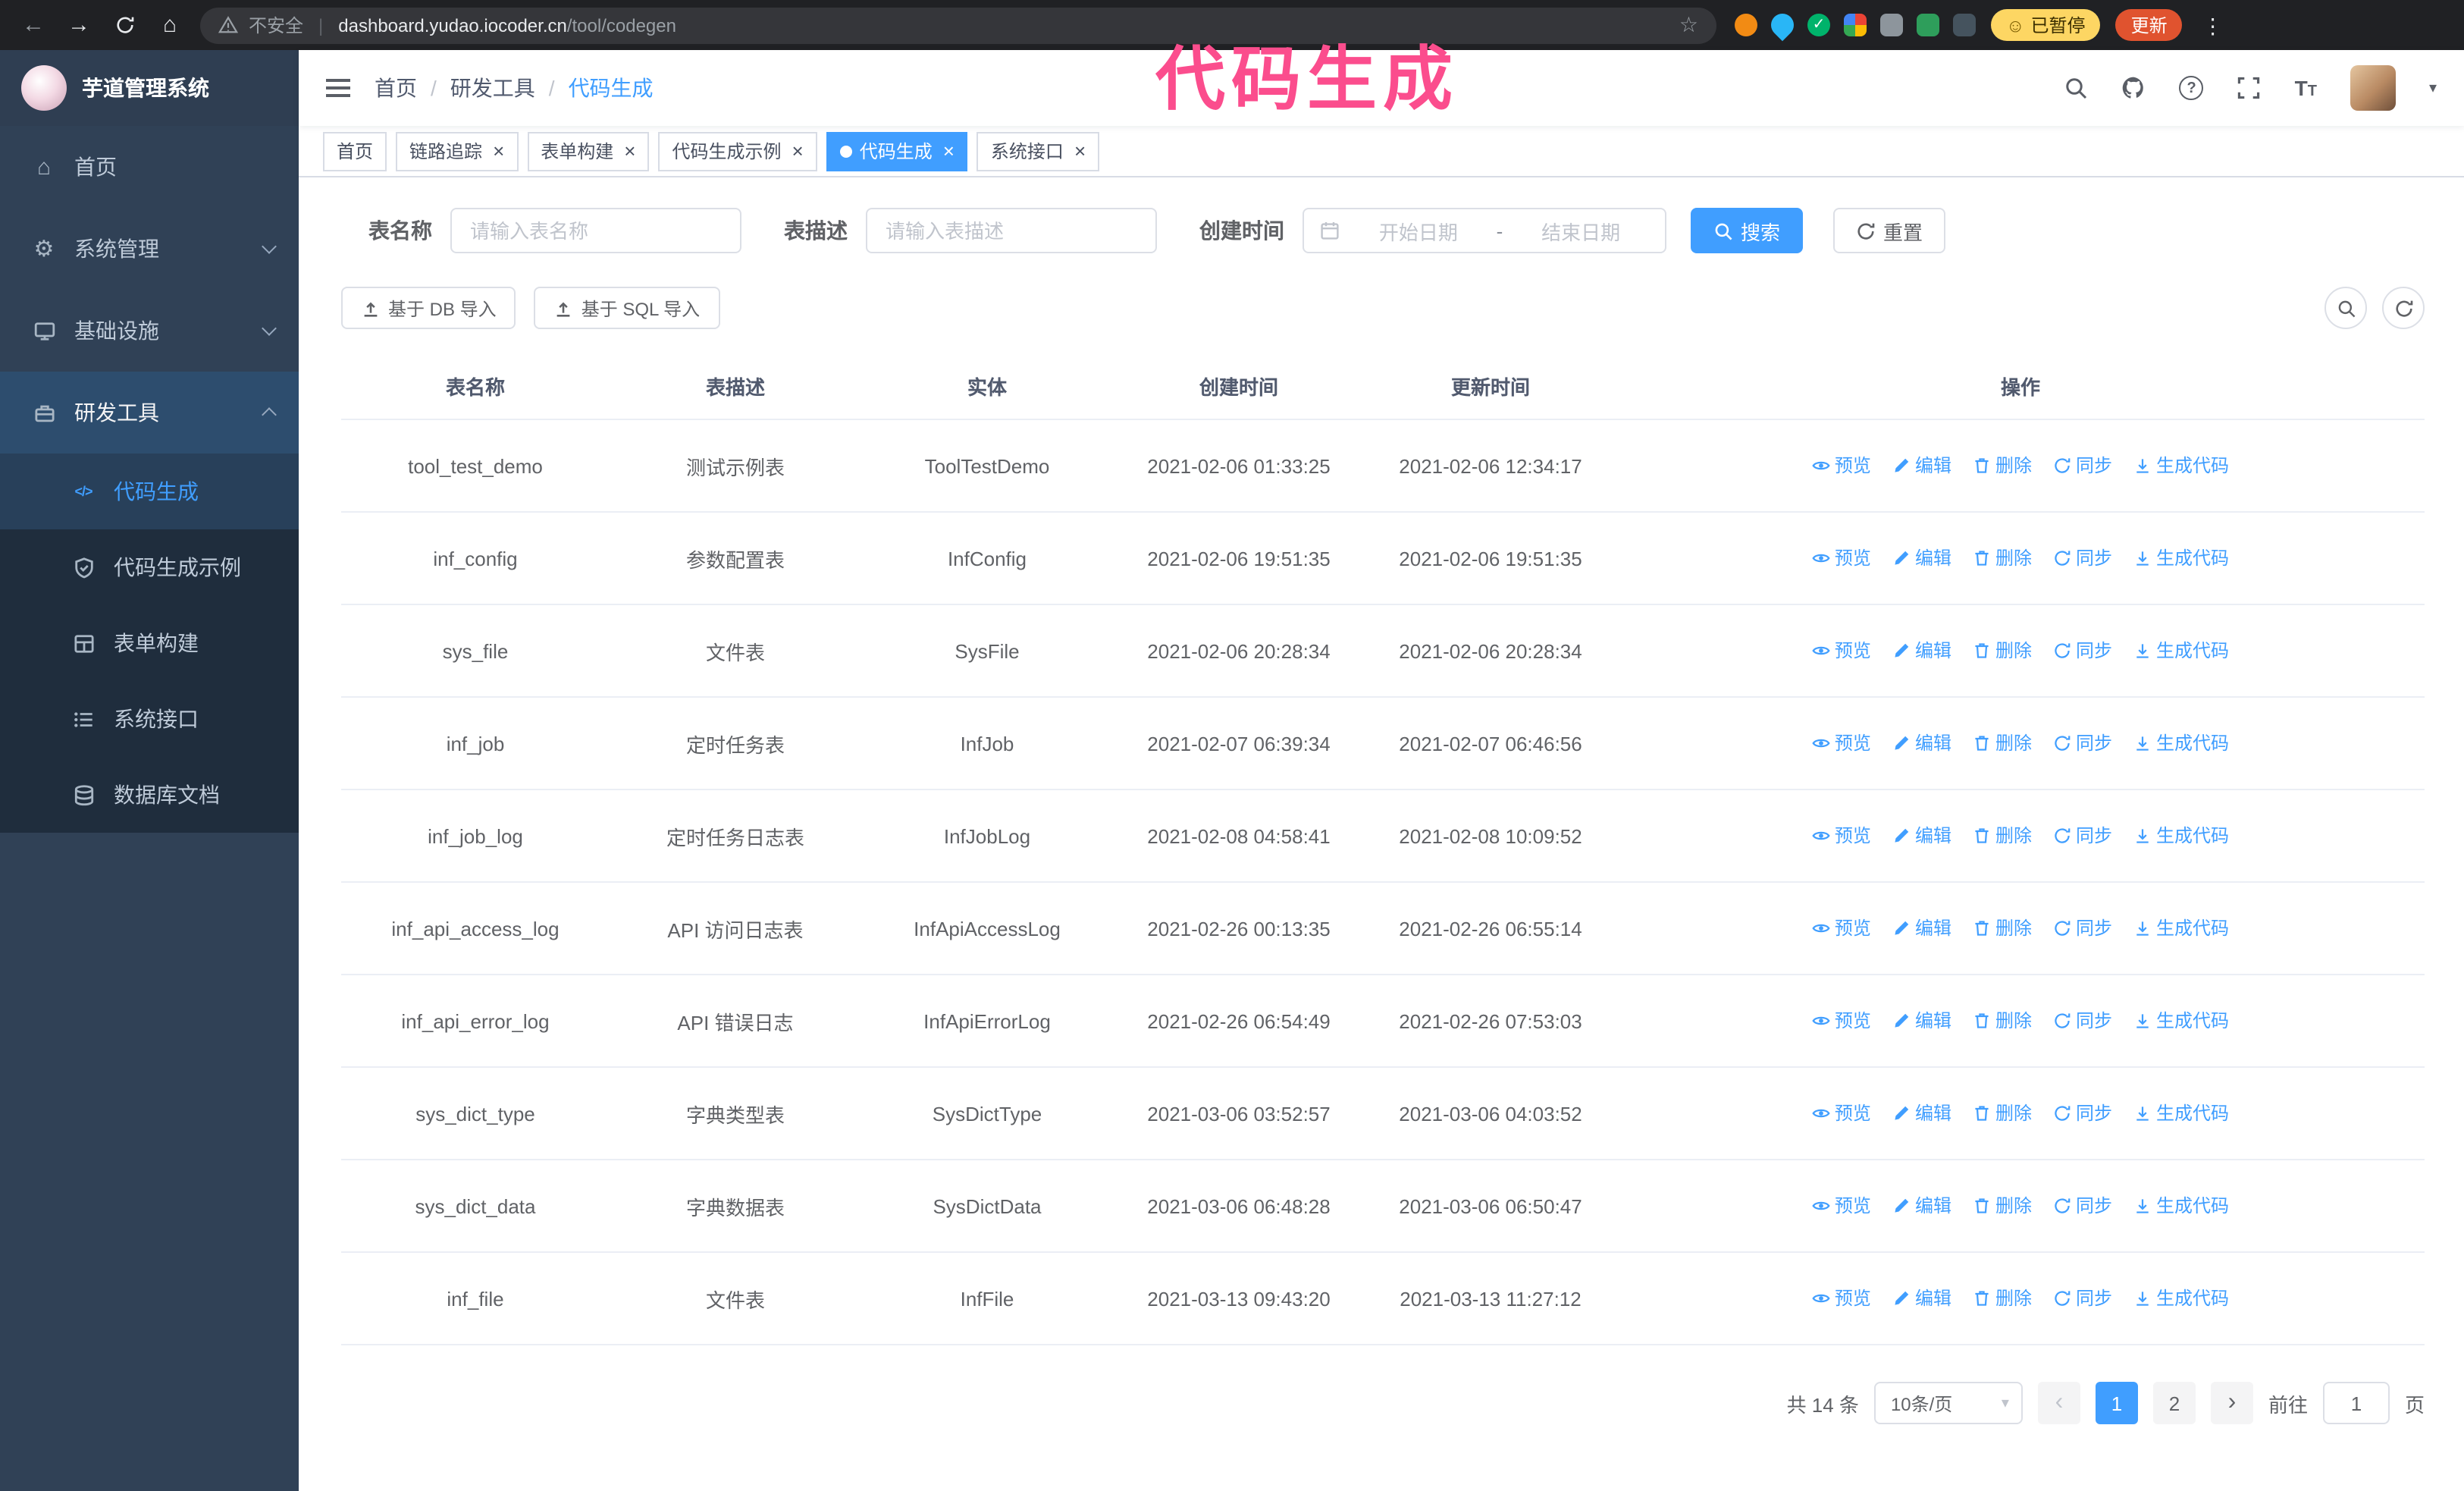  I want to click on caret-down-icon: ▾, so click(2433, 88).